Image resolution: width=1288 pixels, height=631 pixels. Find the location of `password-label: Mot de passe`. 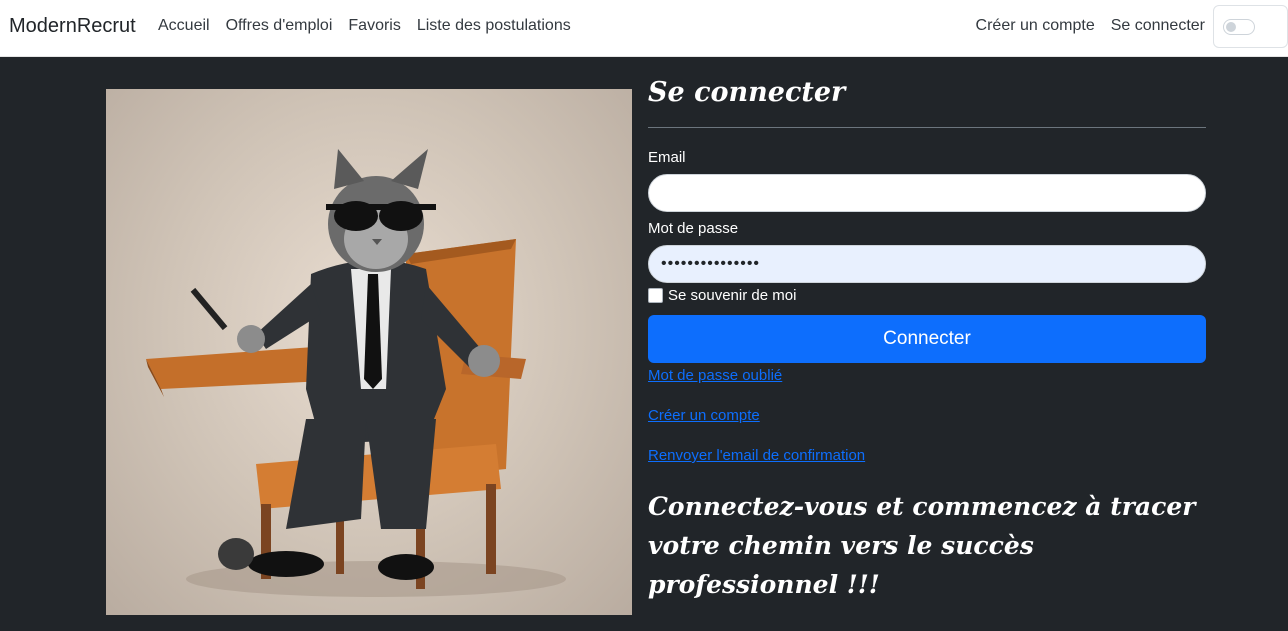

password-label: Mot de passe is located at coordinates (693, 228).